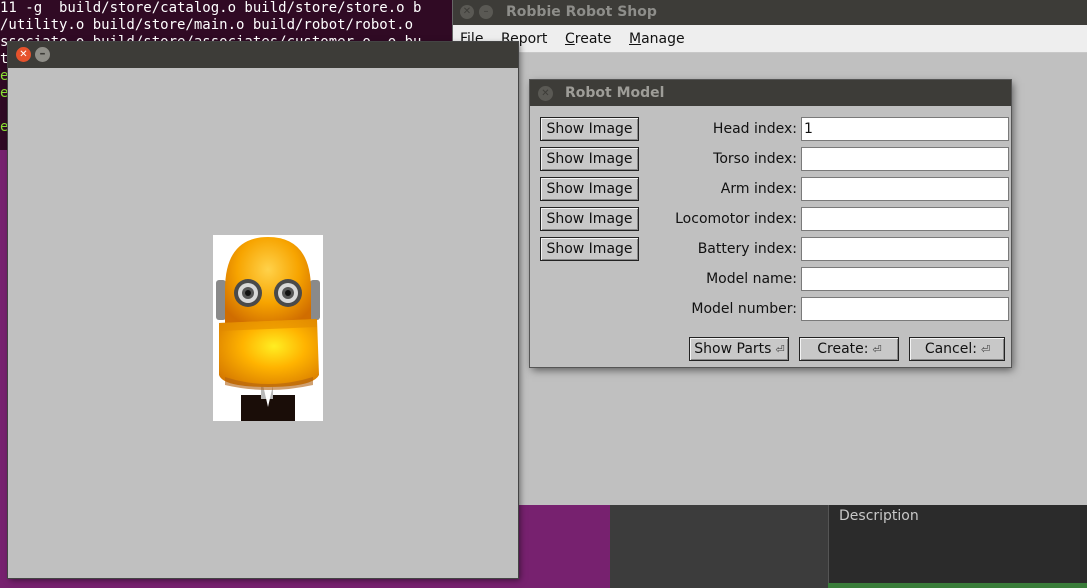 This screenshot has width=1087, height=588. Describe the element at coordinates (615, 93) in the screenshot. I see `dialog-title: Robot Model` at that location.